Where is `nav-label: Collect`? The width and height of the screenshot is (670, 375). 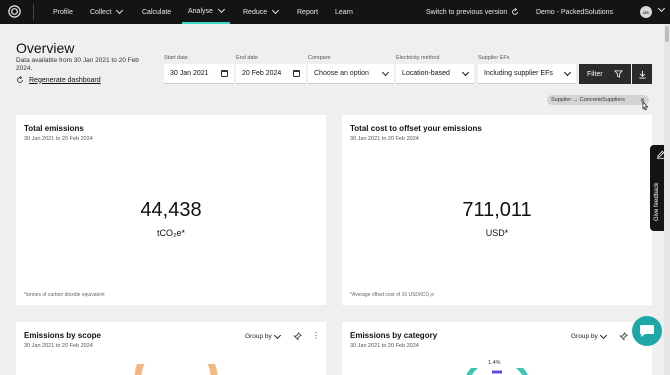
nav-label: Collect is located at coordinates (101, 12).